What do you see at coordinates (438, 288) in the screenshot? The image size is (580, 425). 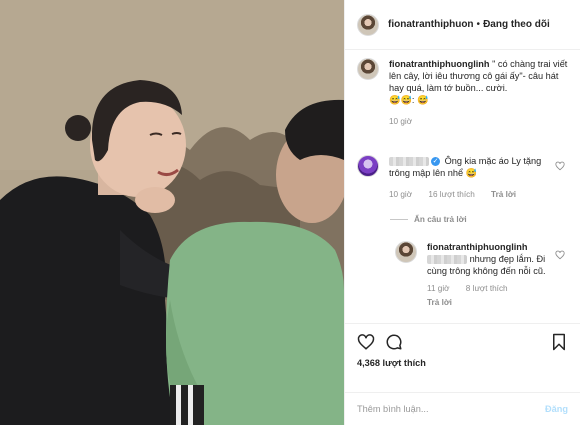 I see `reply-time: 11 giờ` at bounding box center [438, 288].